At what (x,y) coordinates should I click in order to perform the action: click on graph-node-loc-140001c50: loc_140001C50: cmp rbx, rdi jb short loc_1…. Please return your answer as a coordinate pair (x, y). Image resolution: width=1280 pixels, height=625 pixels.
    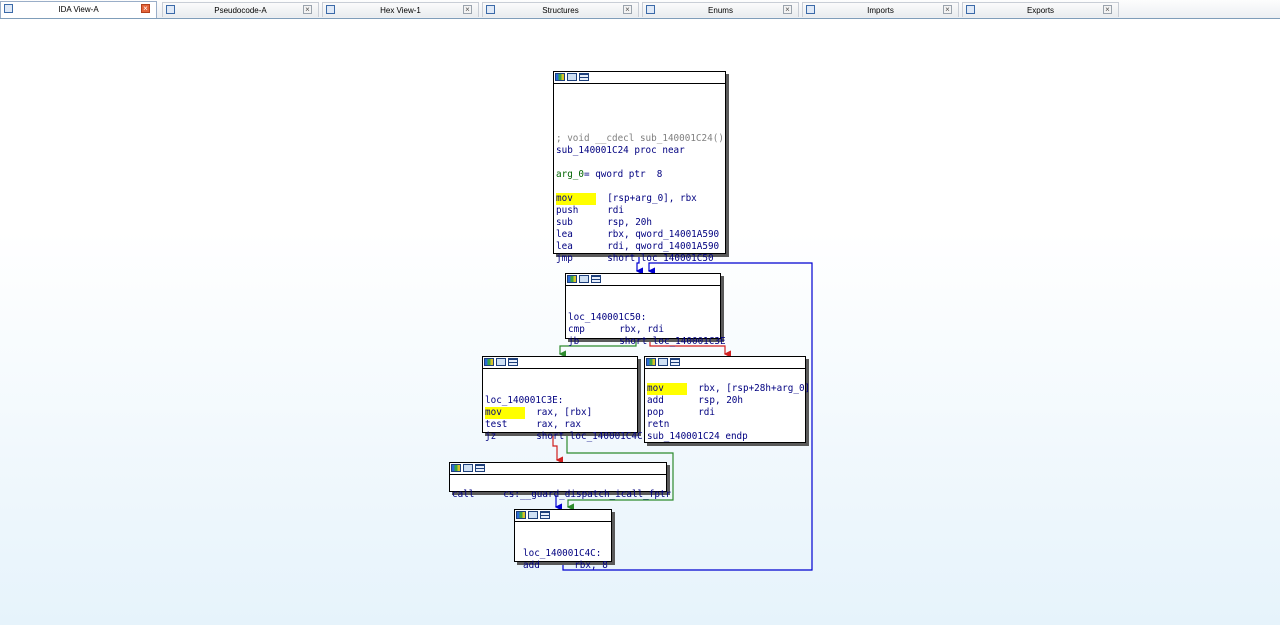
    Looking at the image, I should click on (645, 310).